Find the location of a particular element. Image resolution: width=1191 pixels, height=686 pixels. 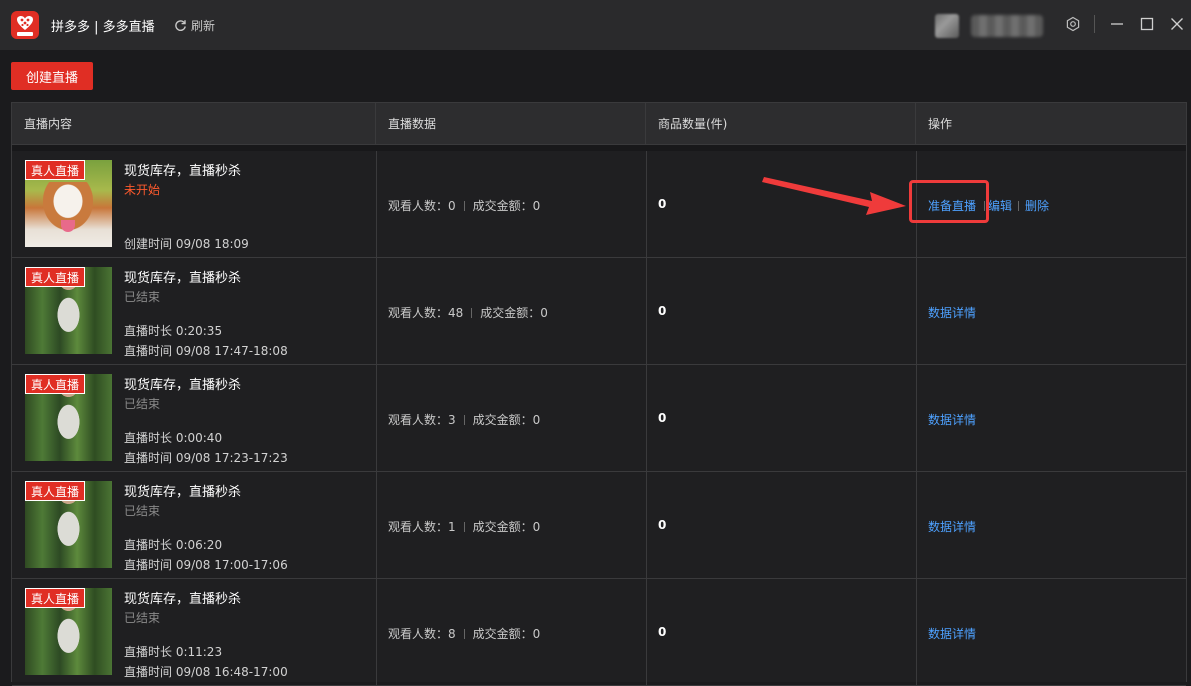

user-avatar is located at coordinates (947, 26).